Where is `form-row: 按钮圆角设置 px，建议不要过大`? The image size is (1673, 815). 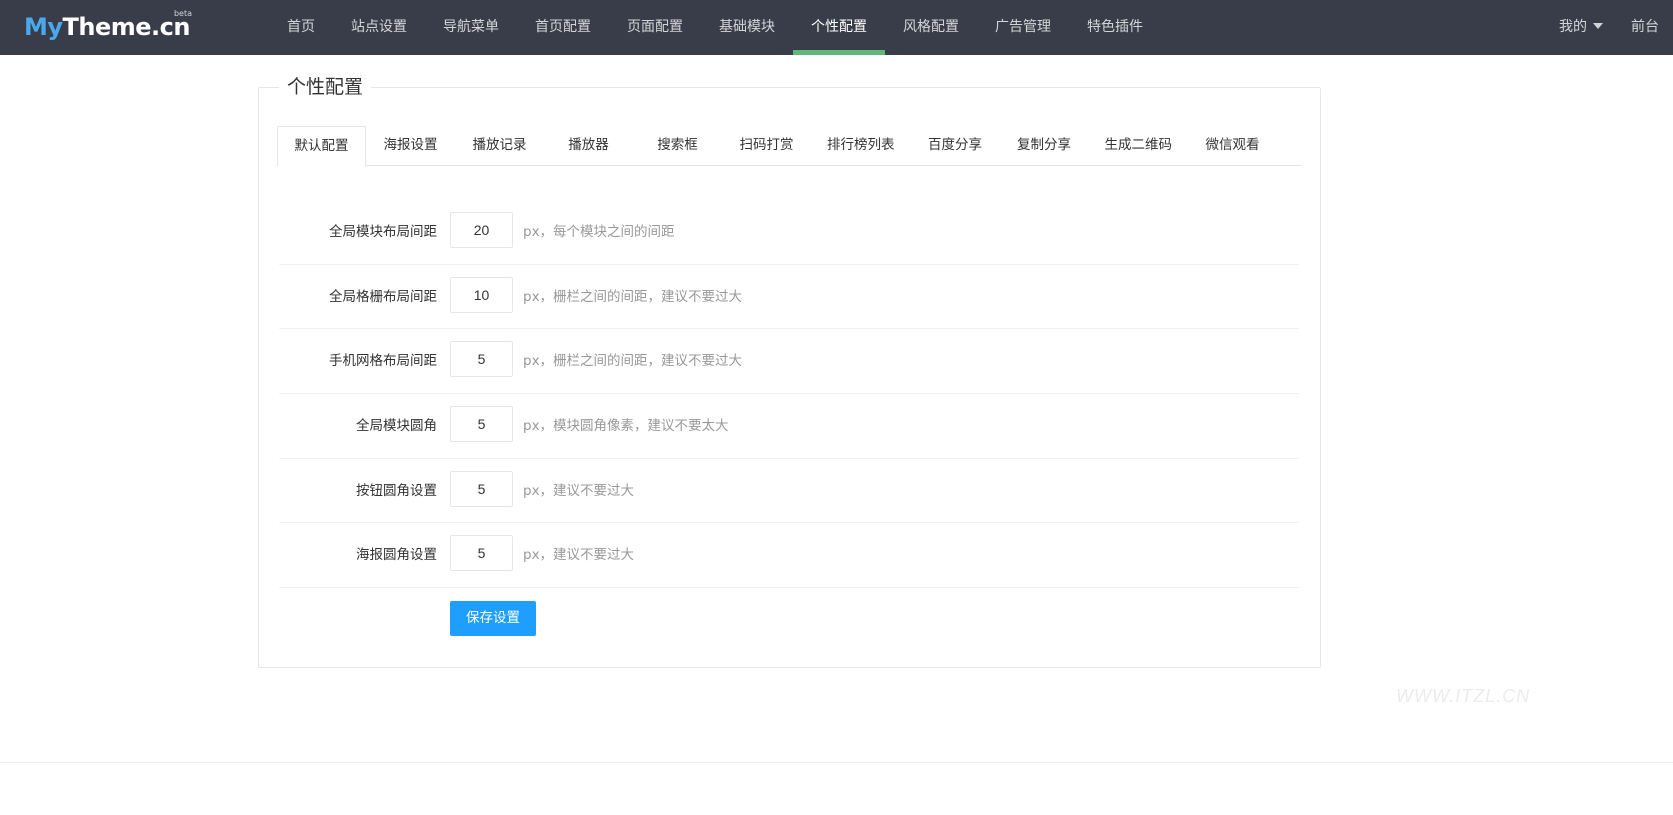 form-row: 按钮圆角设置 px，建议不要过大 is located at coordinates (789, 491).